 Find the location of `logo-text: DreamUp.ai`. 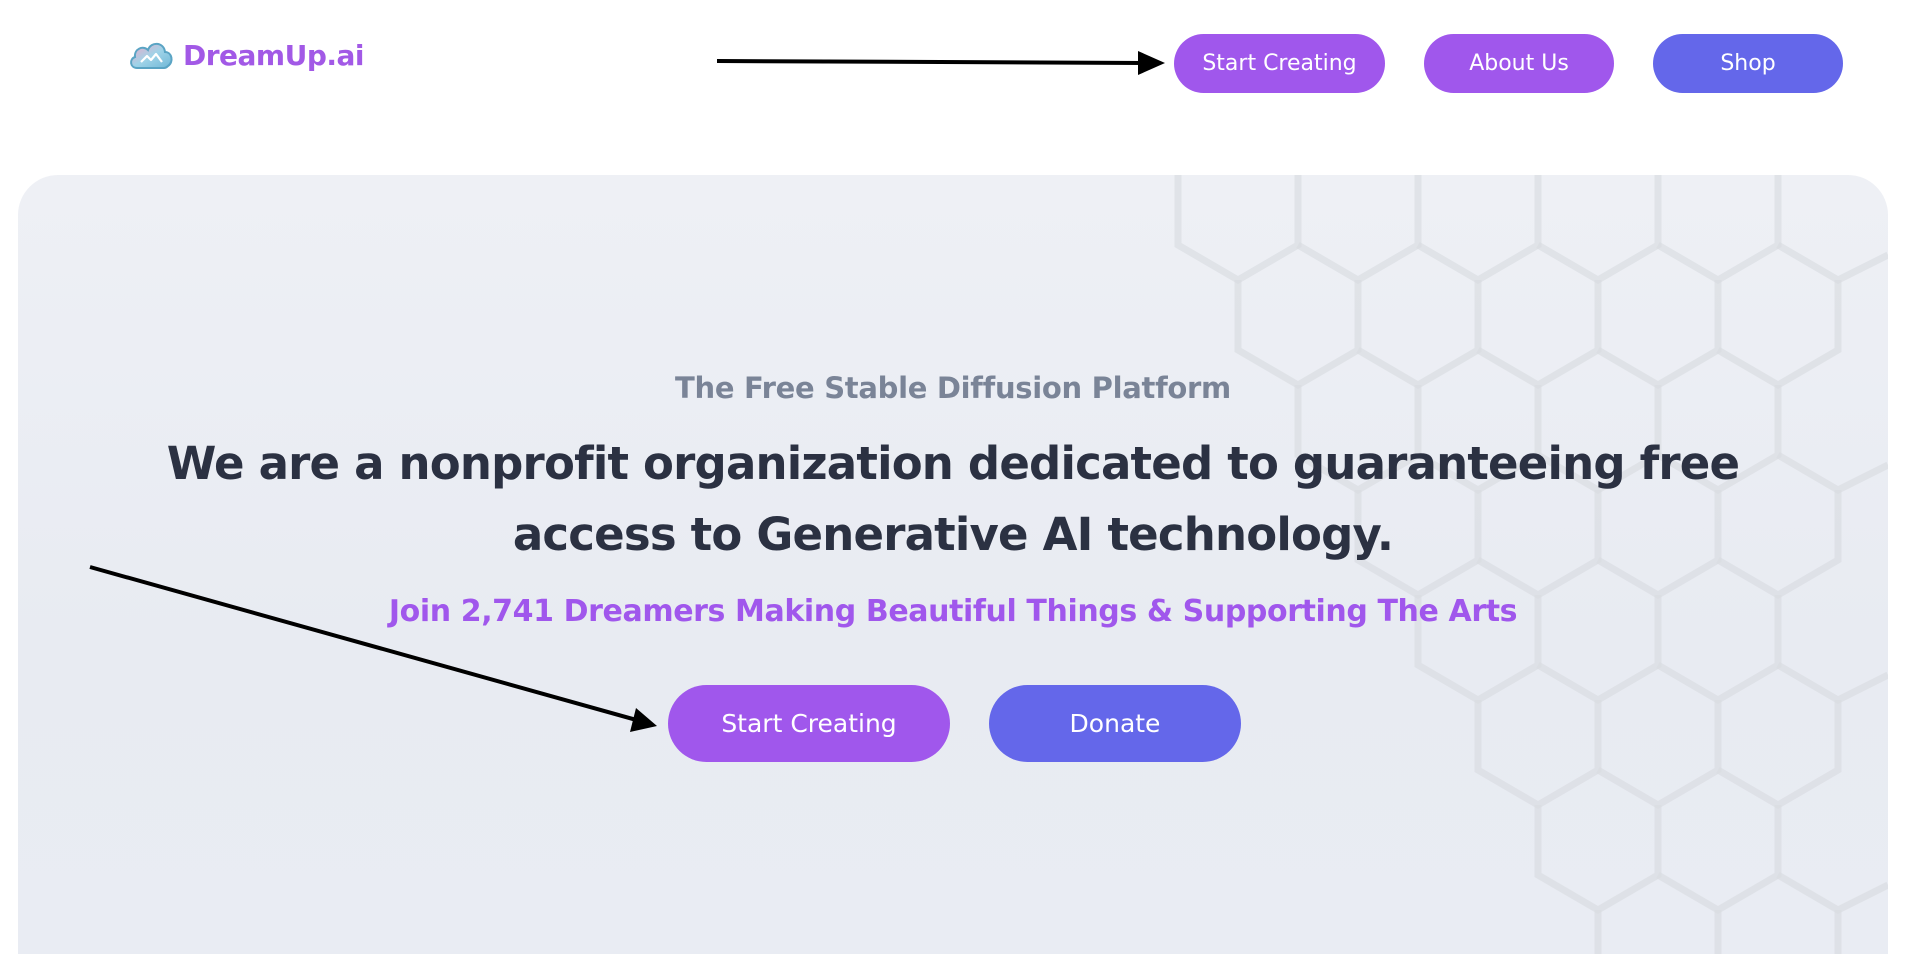

logo-text: DreamUp.ai is located at coordinates (274, 55).